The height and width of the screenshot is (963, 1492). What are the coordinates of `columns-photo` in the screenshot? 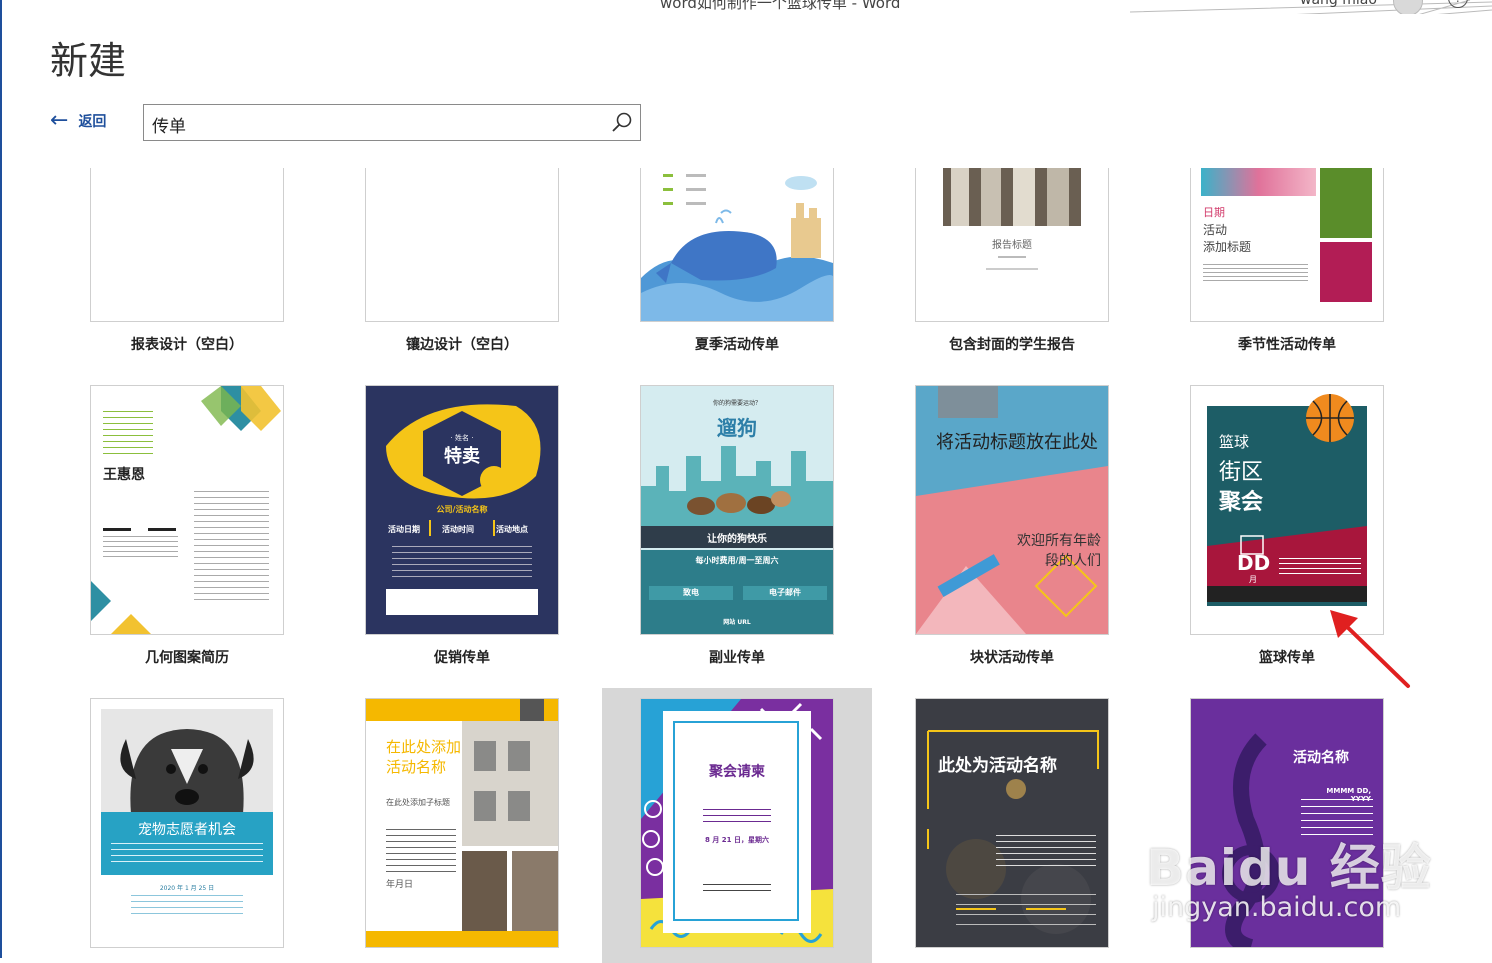 It's located at (1012, 197).